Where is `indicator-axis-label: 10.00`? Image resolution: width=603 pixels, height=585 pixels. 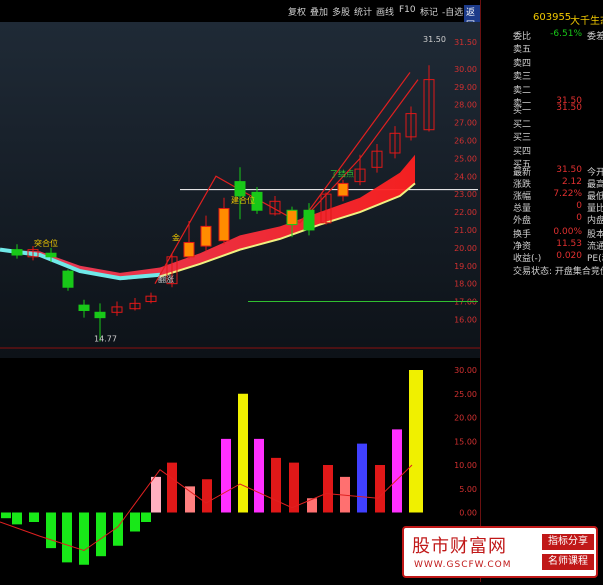 indicator-axis-label: 10.00 is located at coordinates (465, 465).